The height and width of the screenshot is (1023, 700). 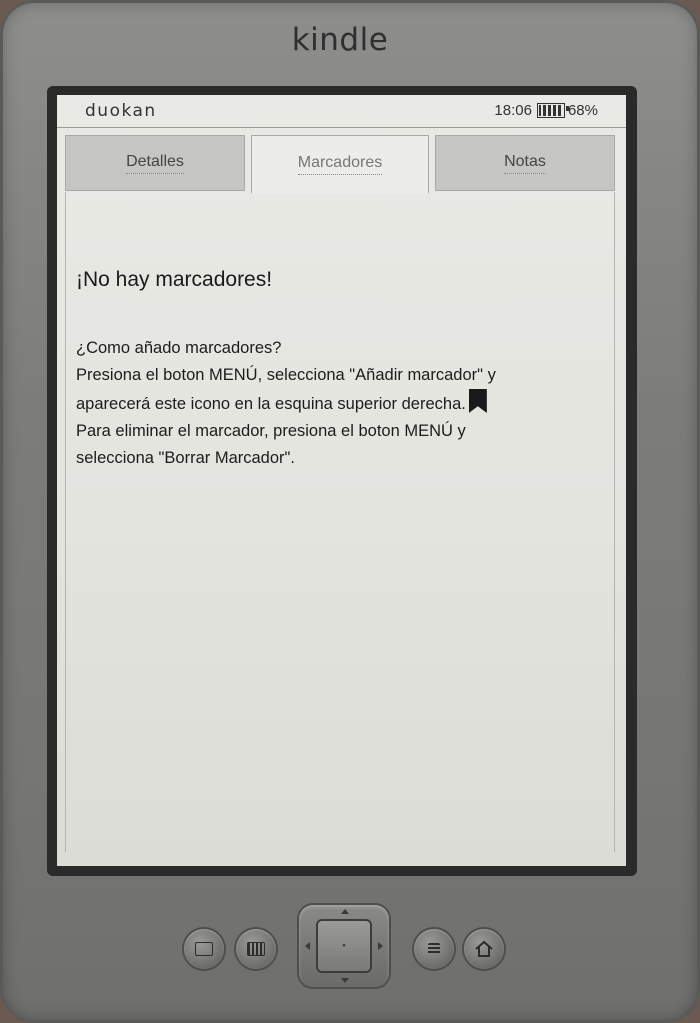 I want to click on battery-icon, so click(x=552, y=110).